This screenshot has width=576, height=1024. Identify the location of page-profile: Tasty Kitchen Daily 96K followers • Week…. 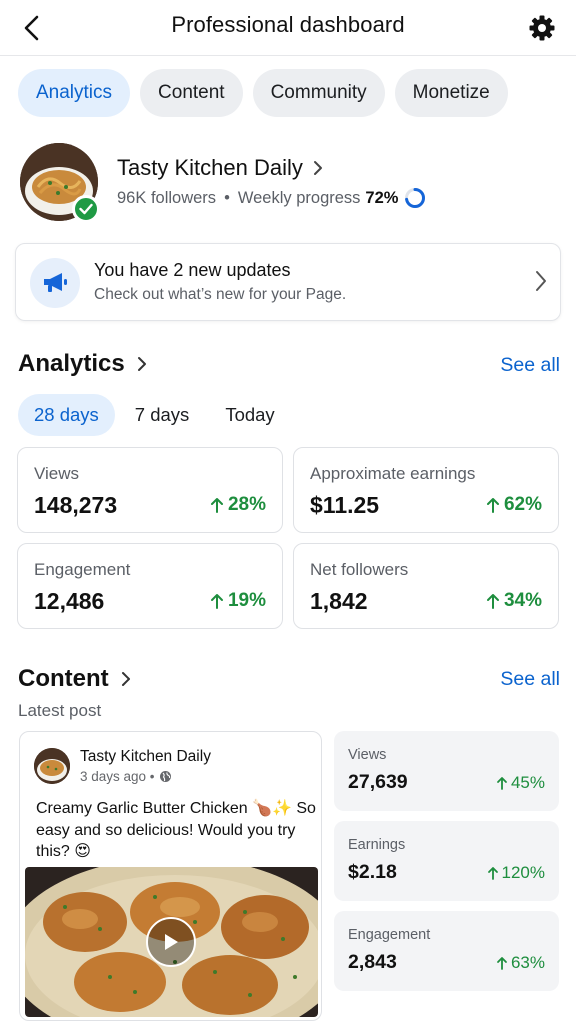
(290, 183).